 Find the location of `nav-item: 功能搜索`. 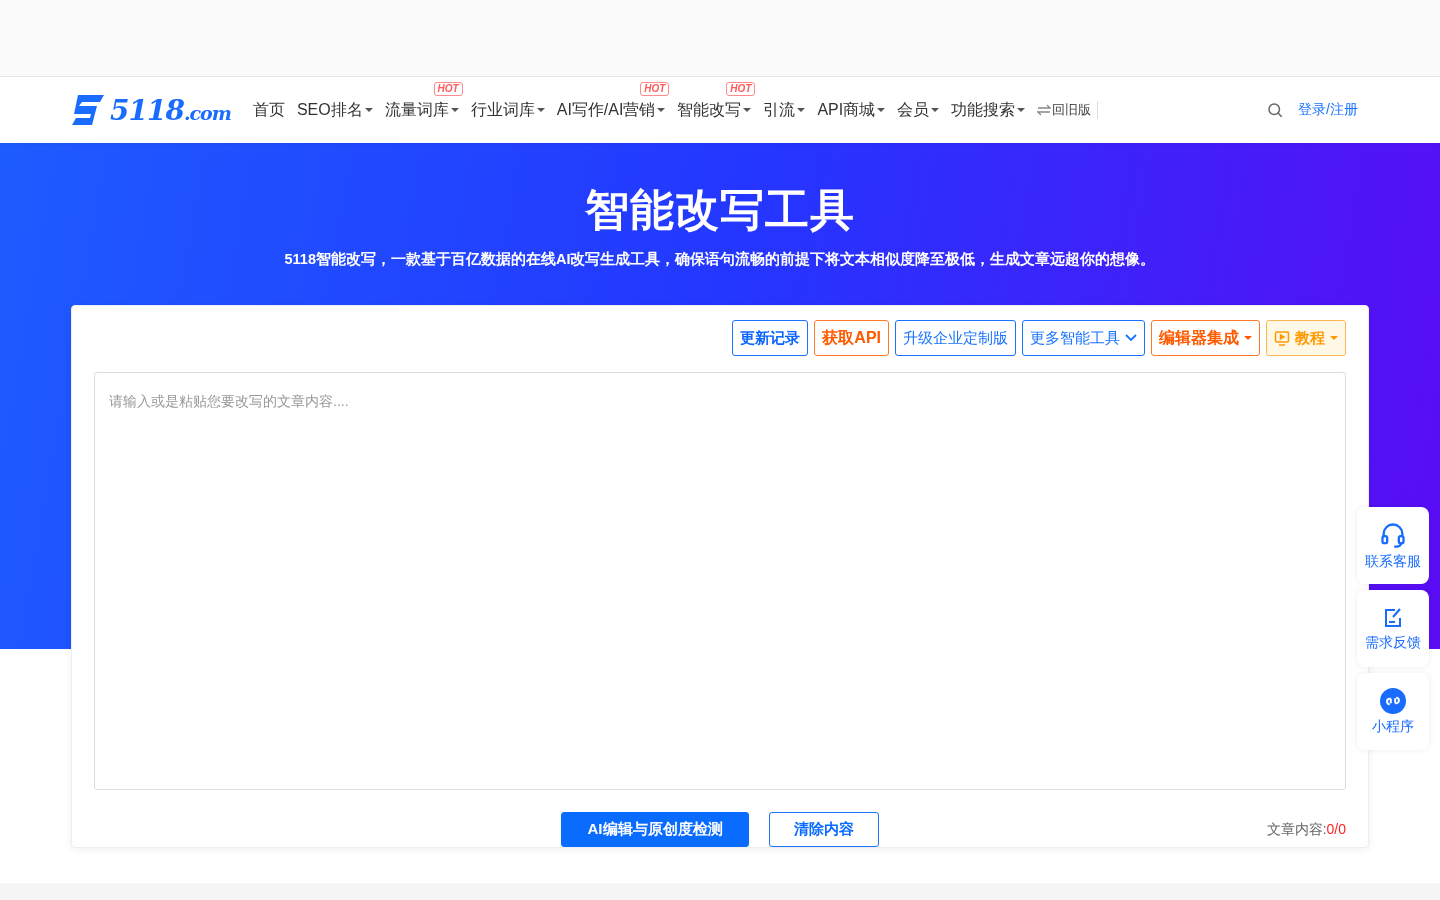

nav-item: 功能搜索 is located at coordinates (988, 110).